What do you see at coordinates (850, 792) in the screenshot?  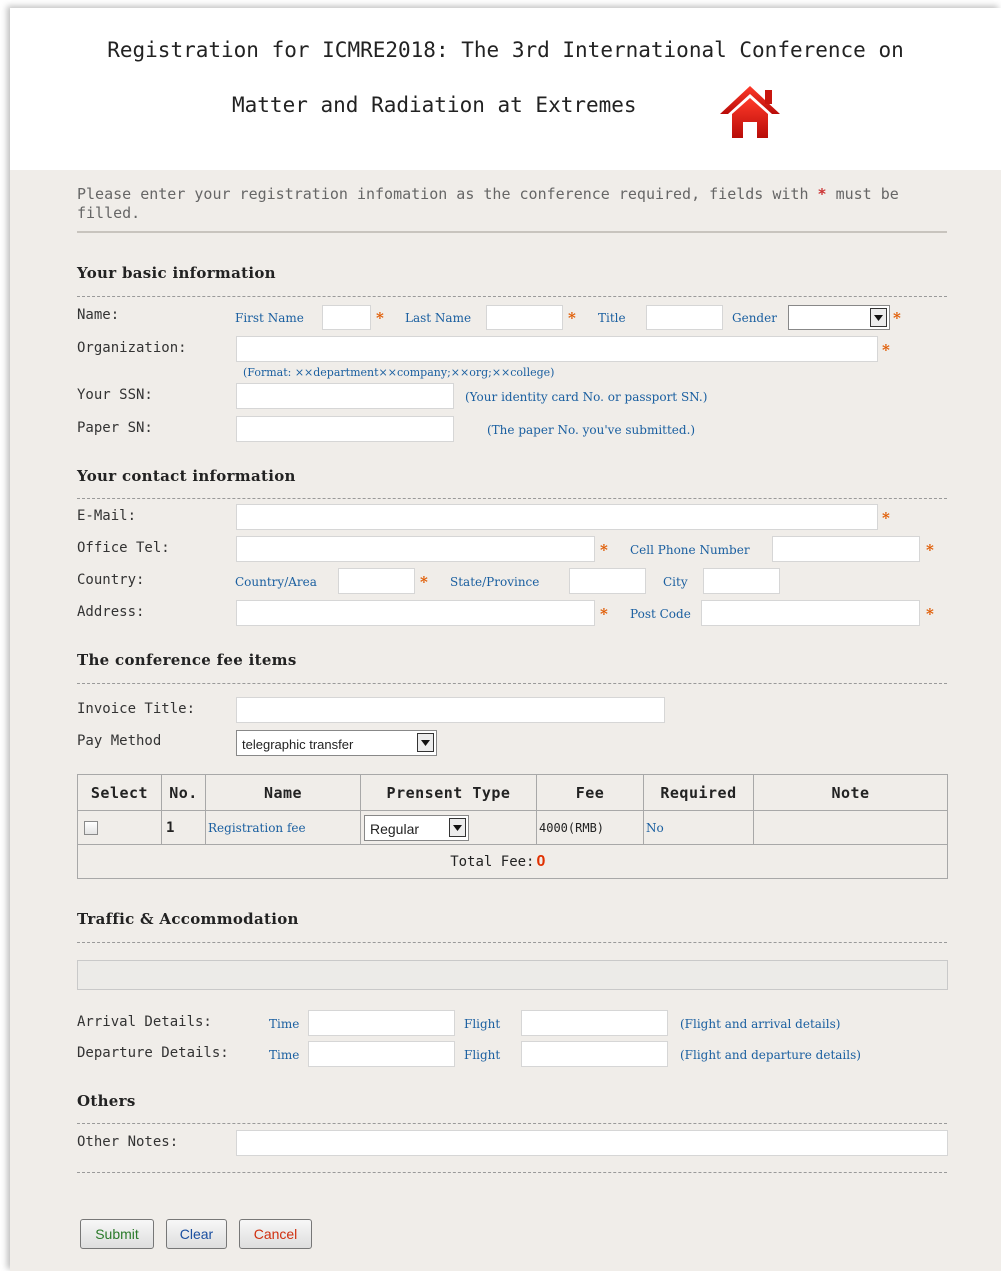 I see `col-header: Note` at bounding box center [850, 792].